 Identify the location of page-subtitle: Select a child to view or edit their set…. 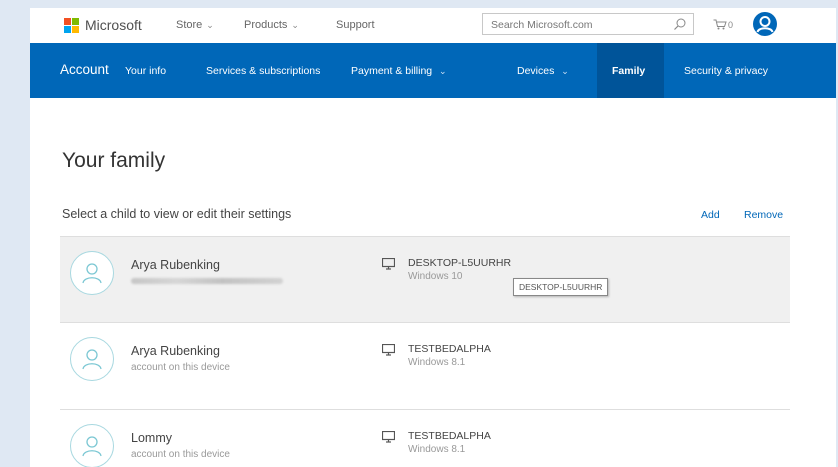
(177, 214).